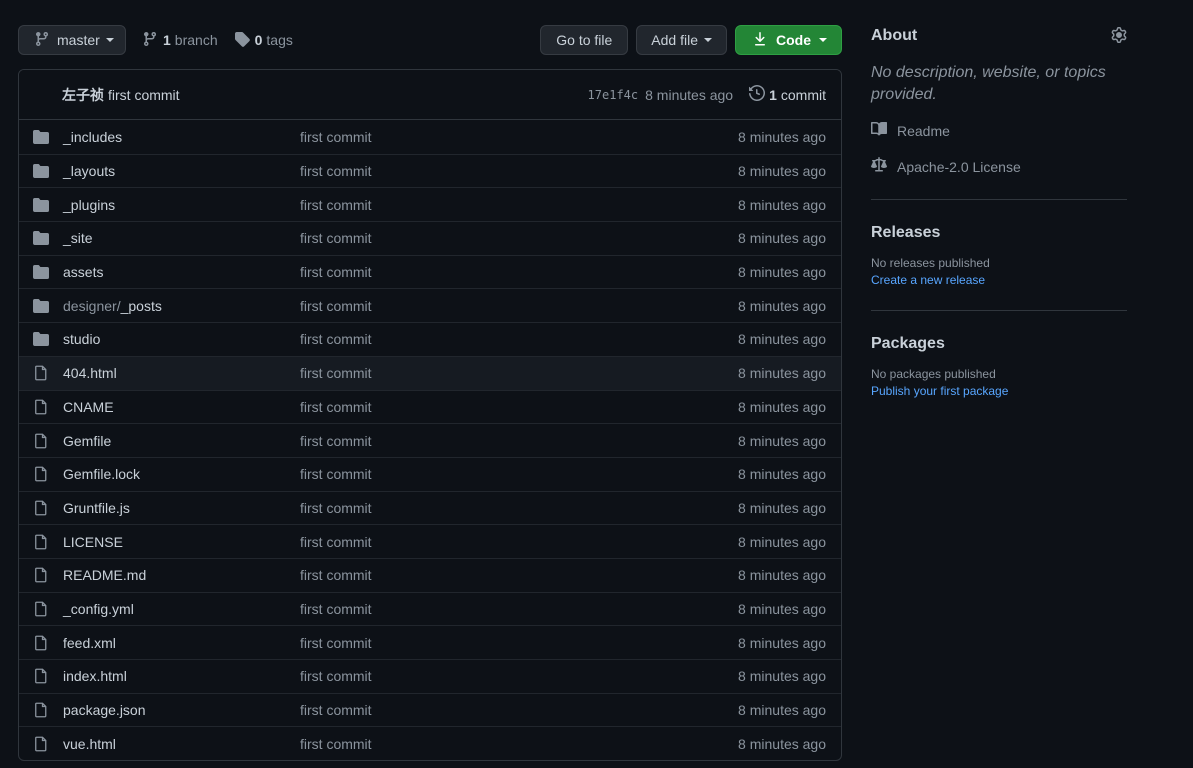 The image size is (1193, 768). I want to click on add-file-label: Add file, so click(674, 40).